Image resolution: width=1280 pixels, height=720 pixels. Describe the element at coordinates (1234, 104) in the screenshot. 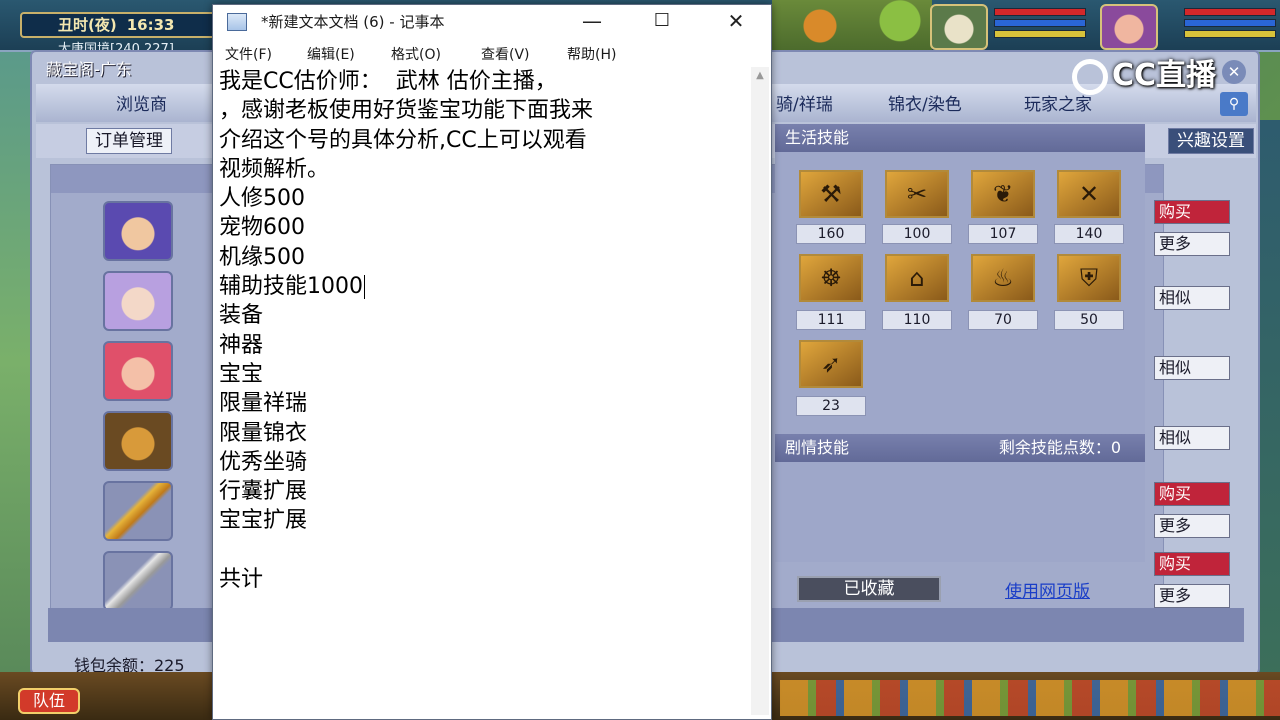

I see `search-icon: ⚲` at that location.